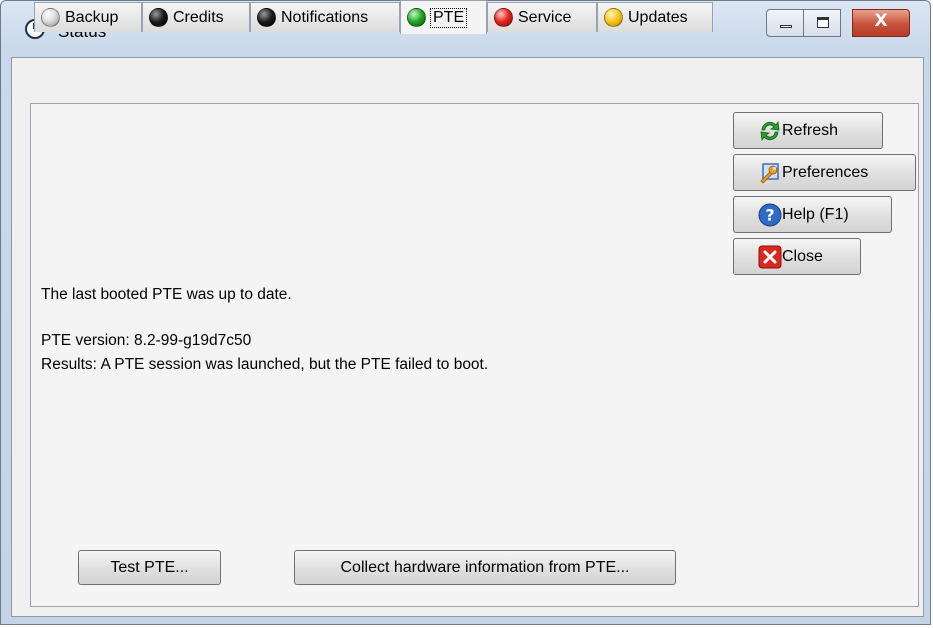 Image resolution: width=933 pixels, height=628 pixels. What do you see at coordinates (815, 214) in the screenshot?
I see `help-label: Help (F1)` at bounding box center [815, 214].